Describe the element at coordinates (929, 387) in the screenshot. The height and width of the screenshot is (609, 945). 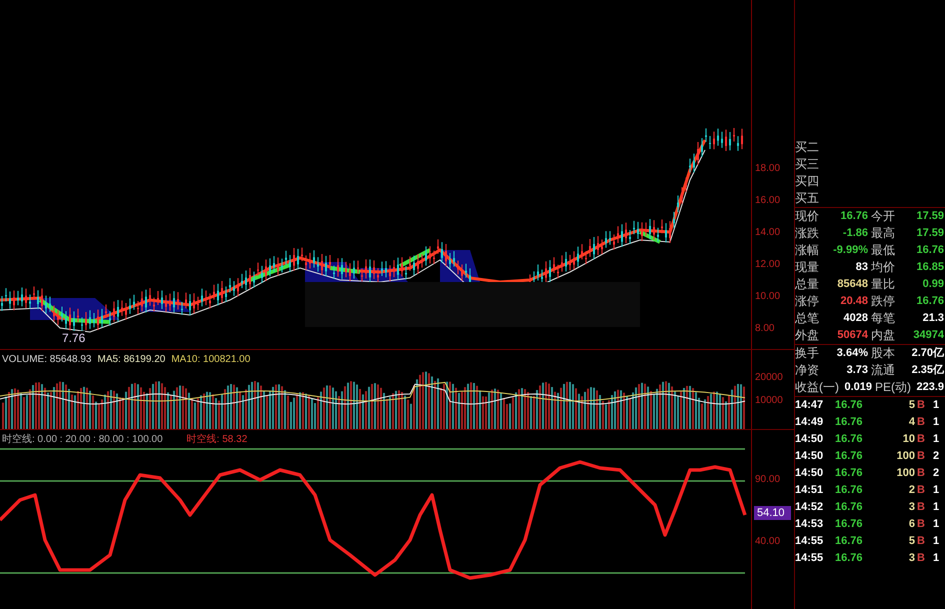
I see `quote-value: 223.9` at that location.